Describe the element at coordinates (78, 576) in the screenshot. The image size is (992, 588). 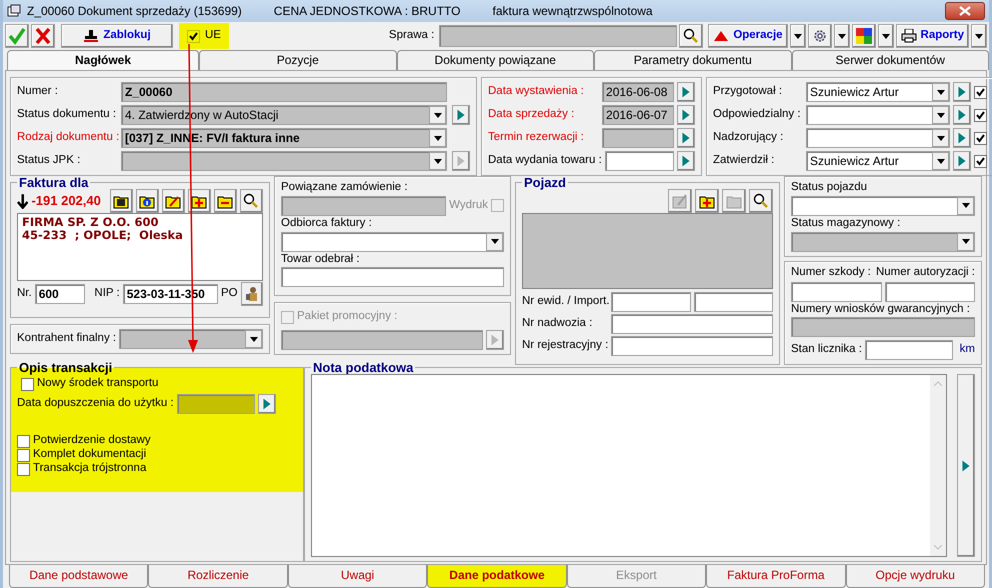
I see `tab: Dane podstawowe` at that location.